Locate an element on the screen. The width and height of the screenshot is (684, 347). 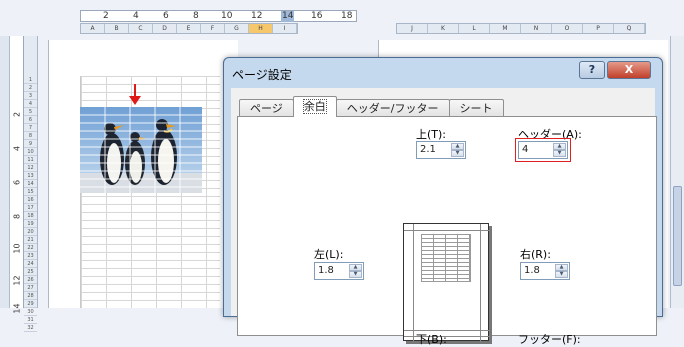
column-header-l: L is located at coordinates (474, 28).